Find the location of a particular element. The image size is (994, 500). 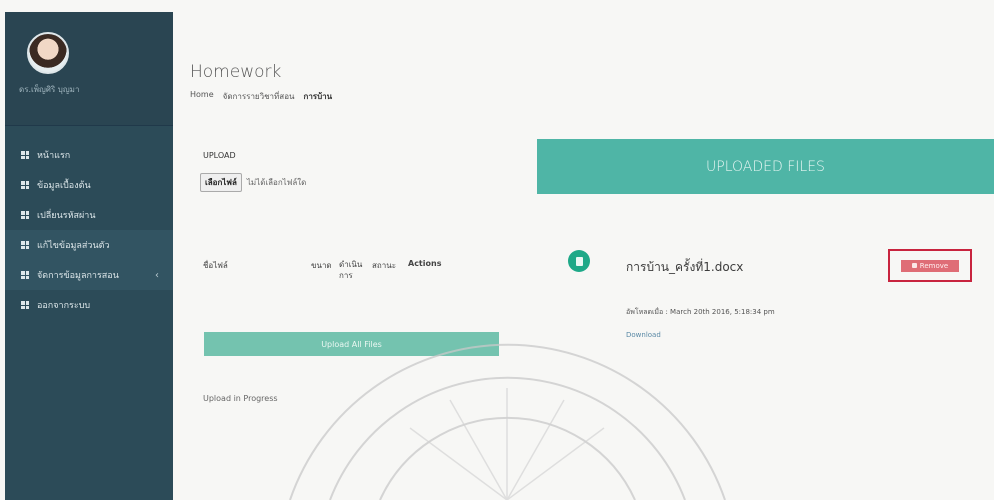

watermark-seal is located at coordinates (507, 421).